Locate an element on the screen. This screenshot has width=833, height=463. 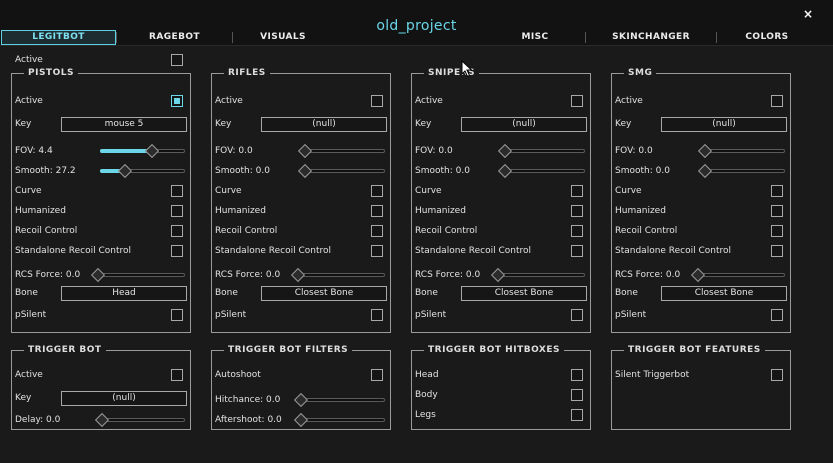
fov-label: FOV: 0.0 is located at coordinates (634, 151).